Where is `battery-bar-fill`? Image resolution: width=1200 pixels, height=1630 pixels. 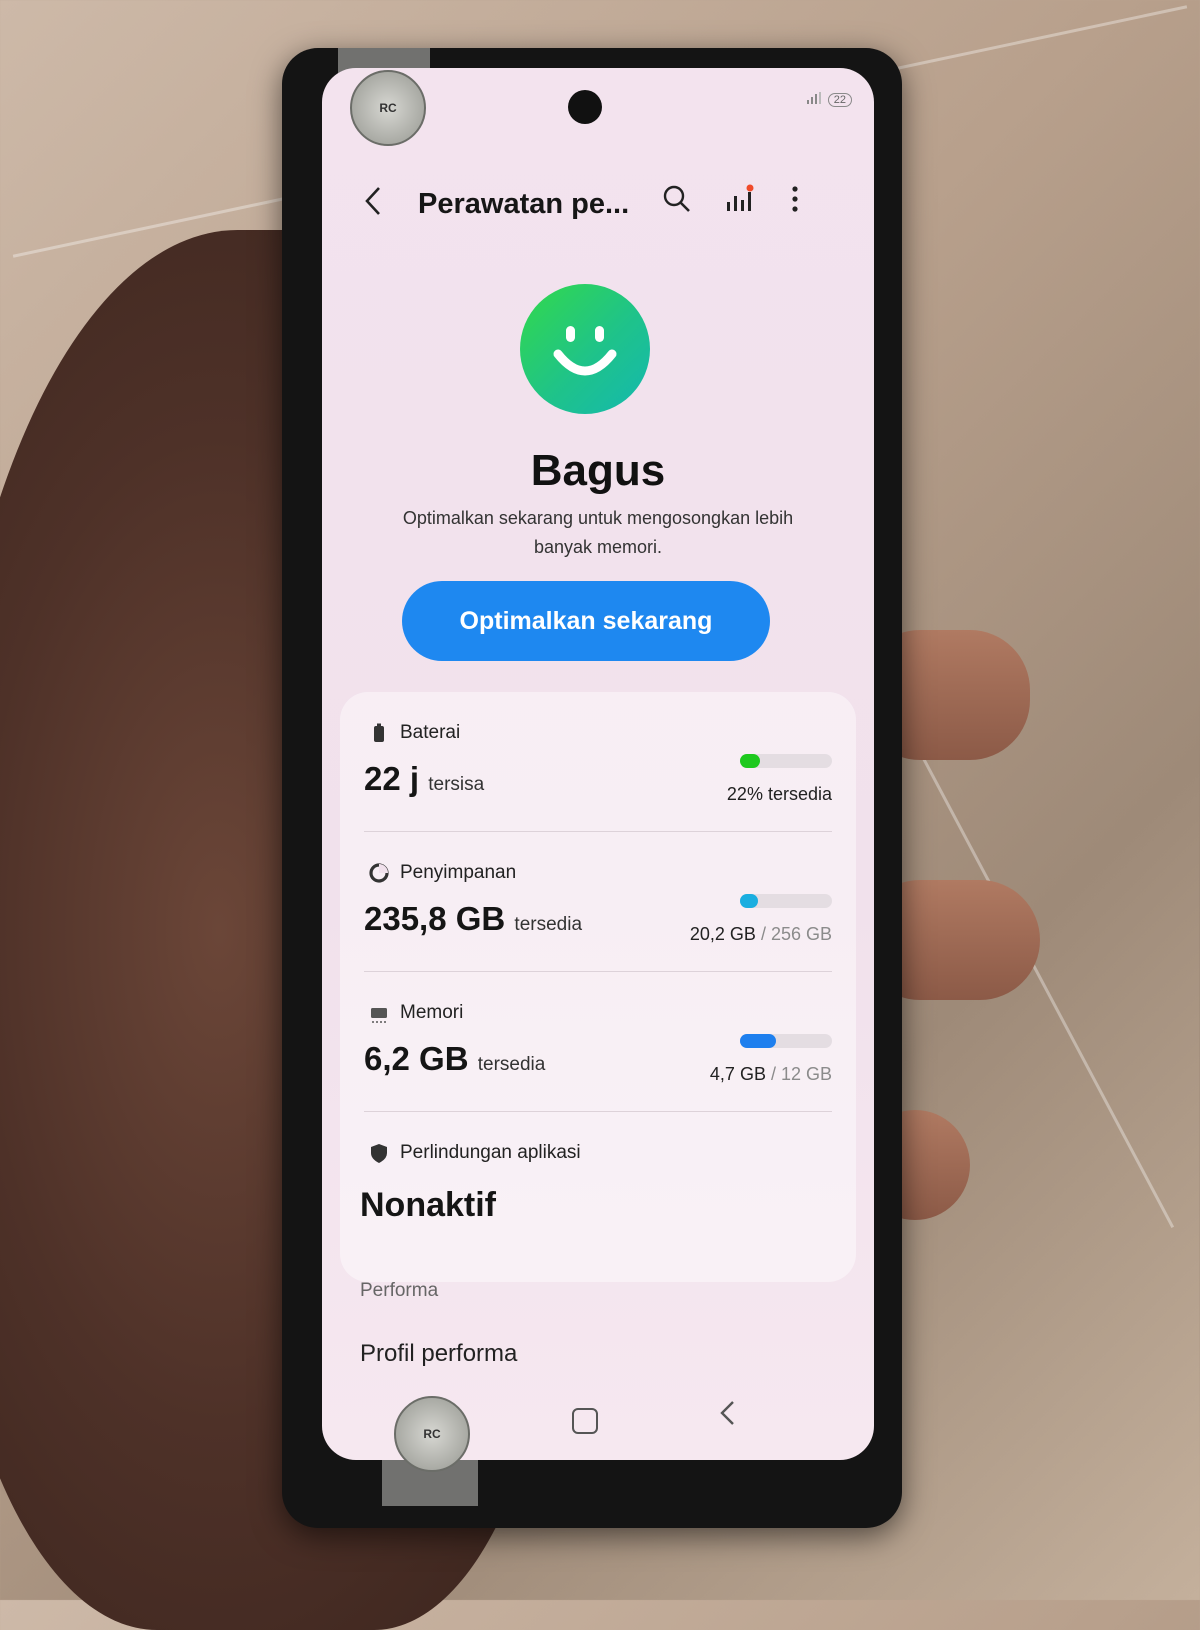
battery-bar-fill is located at coordinates (750, 761).